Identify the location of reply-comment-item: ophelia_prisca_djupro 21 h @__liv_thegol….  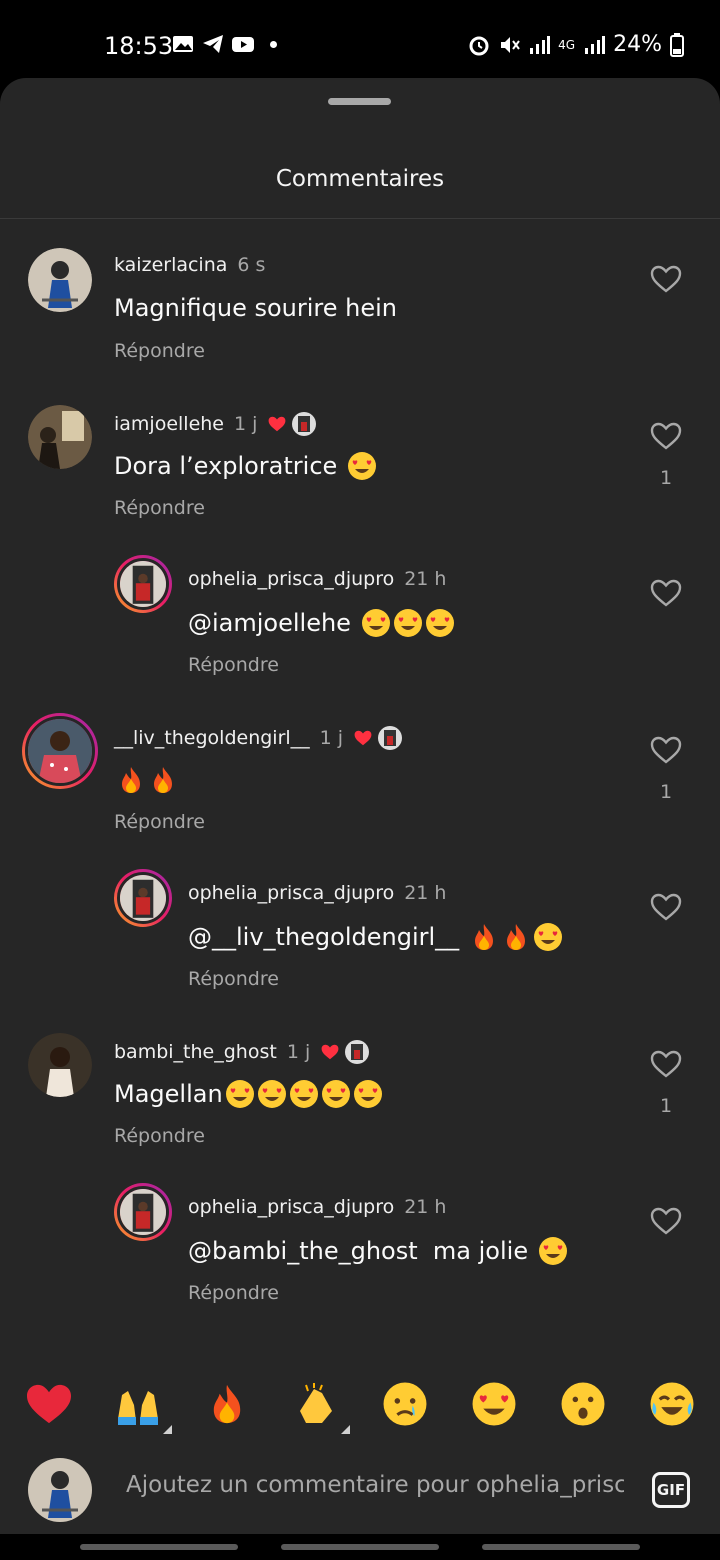
(360, 926).